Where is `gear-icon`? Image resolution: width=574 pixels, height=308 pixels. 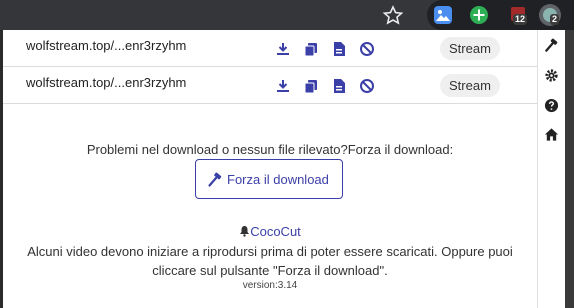
gear-icon is located at coordinates (551, 75).